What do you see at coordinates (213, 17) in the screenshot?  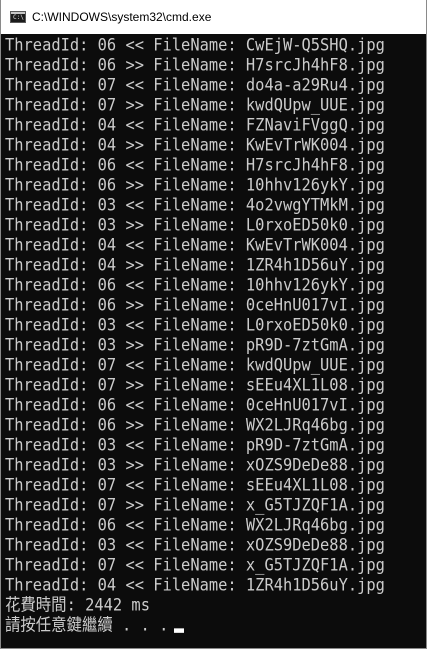 I see `title-bar: C:\ C:\WINDOWS\system32\cmd.exe` at bounding box center [213, 17].